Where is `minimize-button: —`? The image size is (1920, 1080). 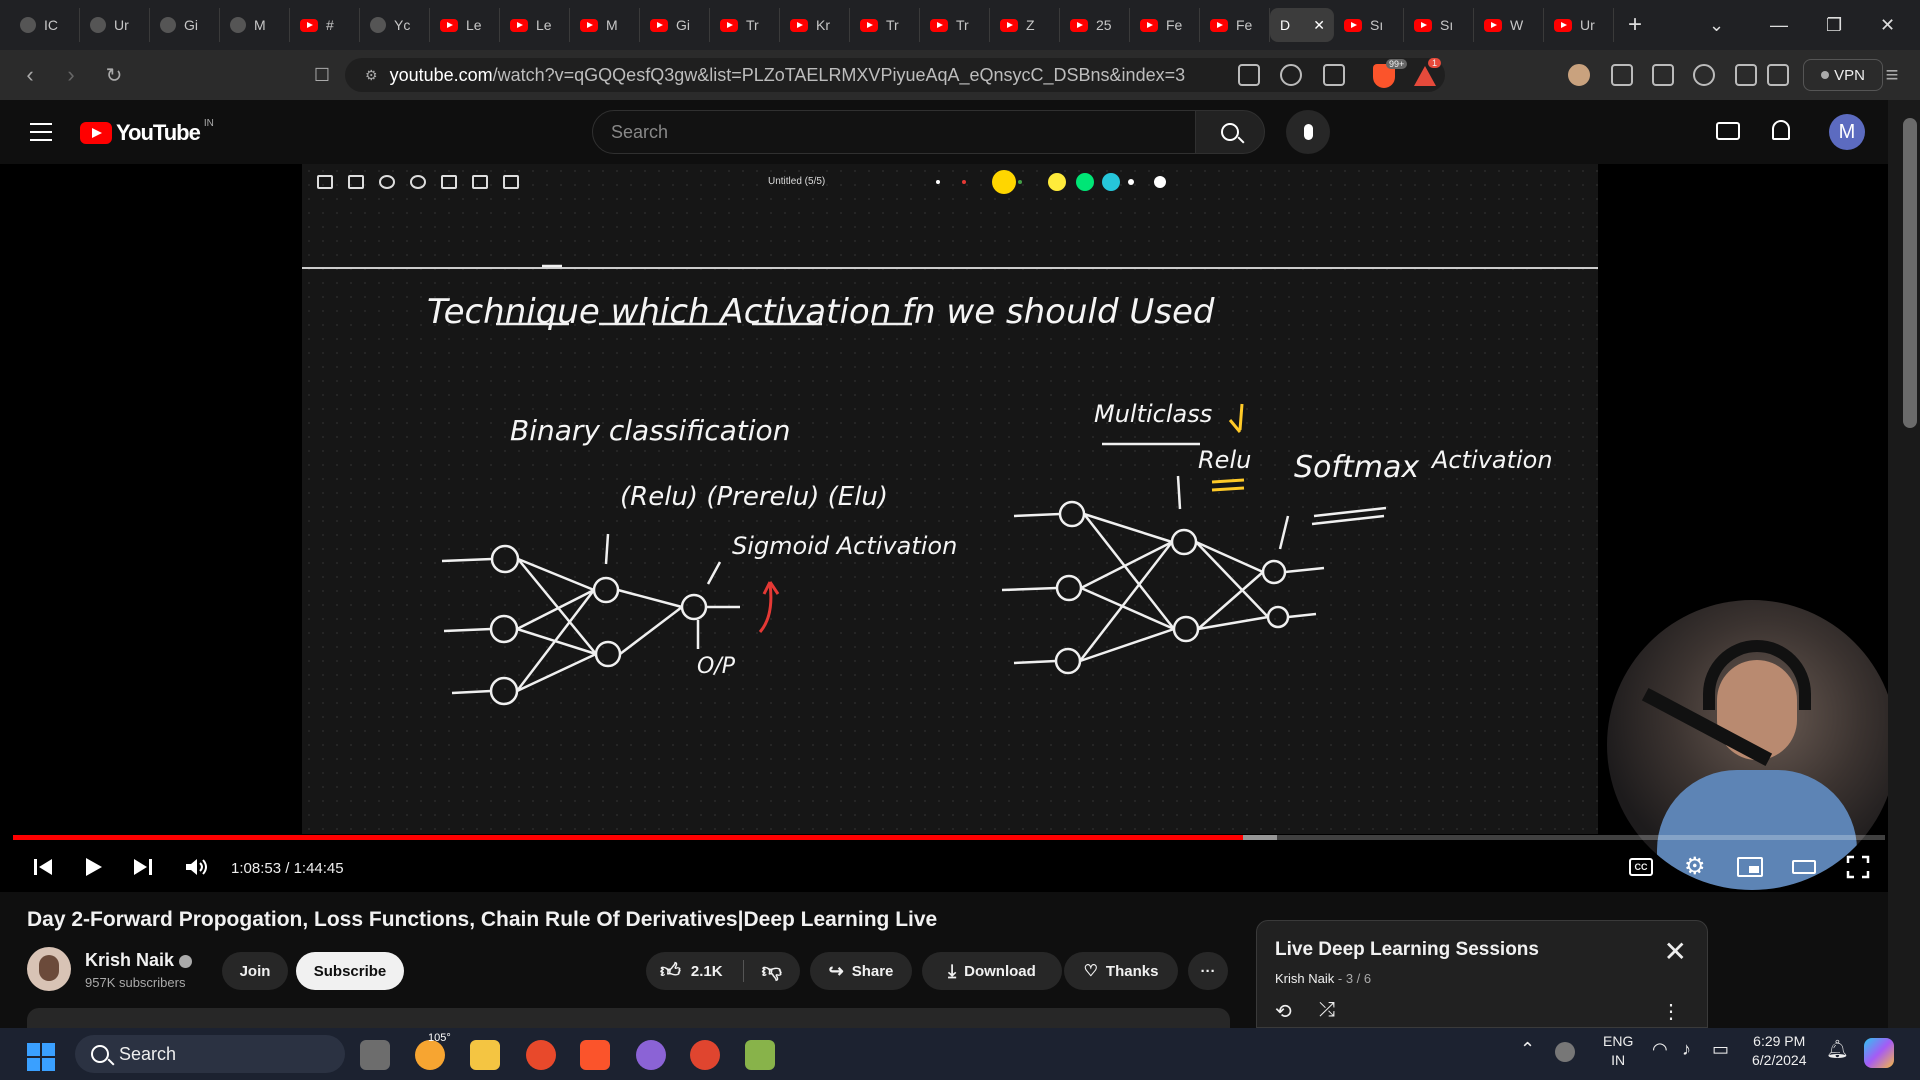 minimize-button: — is located at coordinates (1779, 25).